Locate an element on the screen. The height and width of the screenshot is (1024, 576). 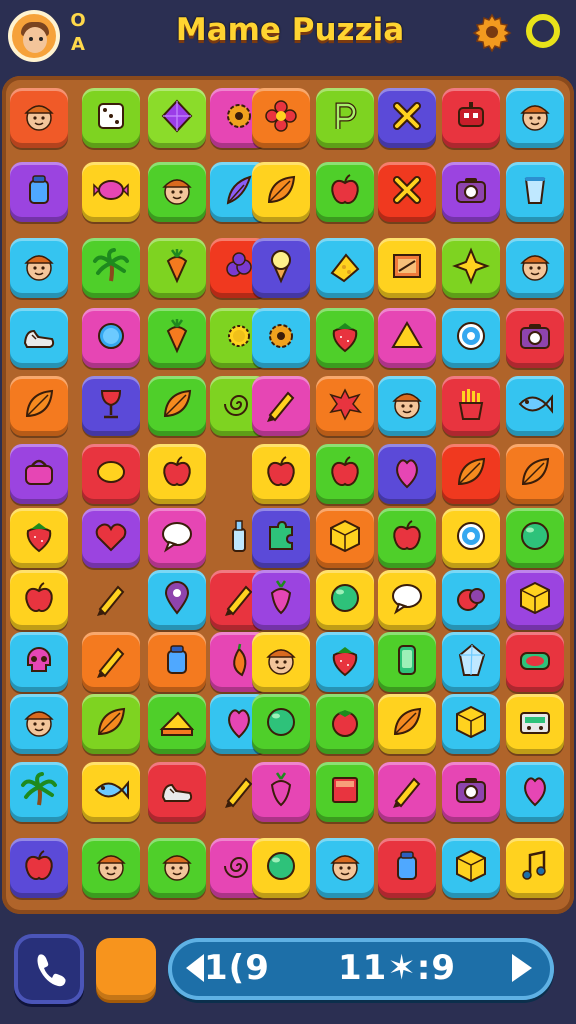
tile-flower is located at coordinates (281, 118).